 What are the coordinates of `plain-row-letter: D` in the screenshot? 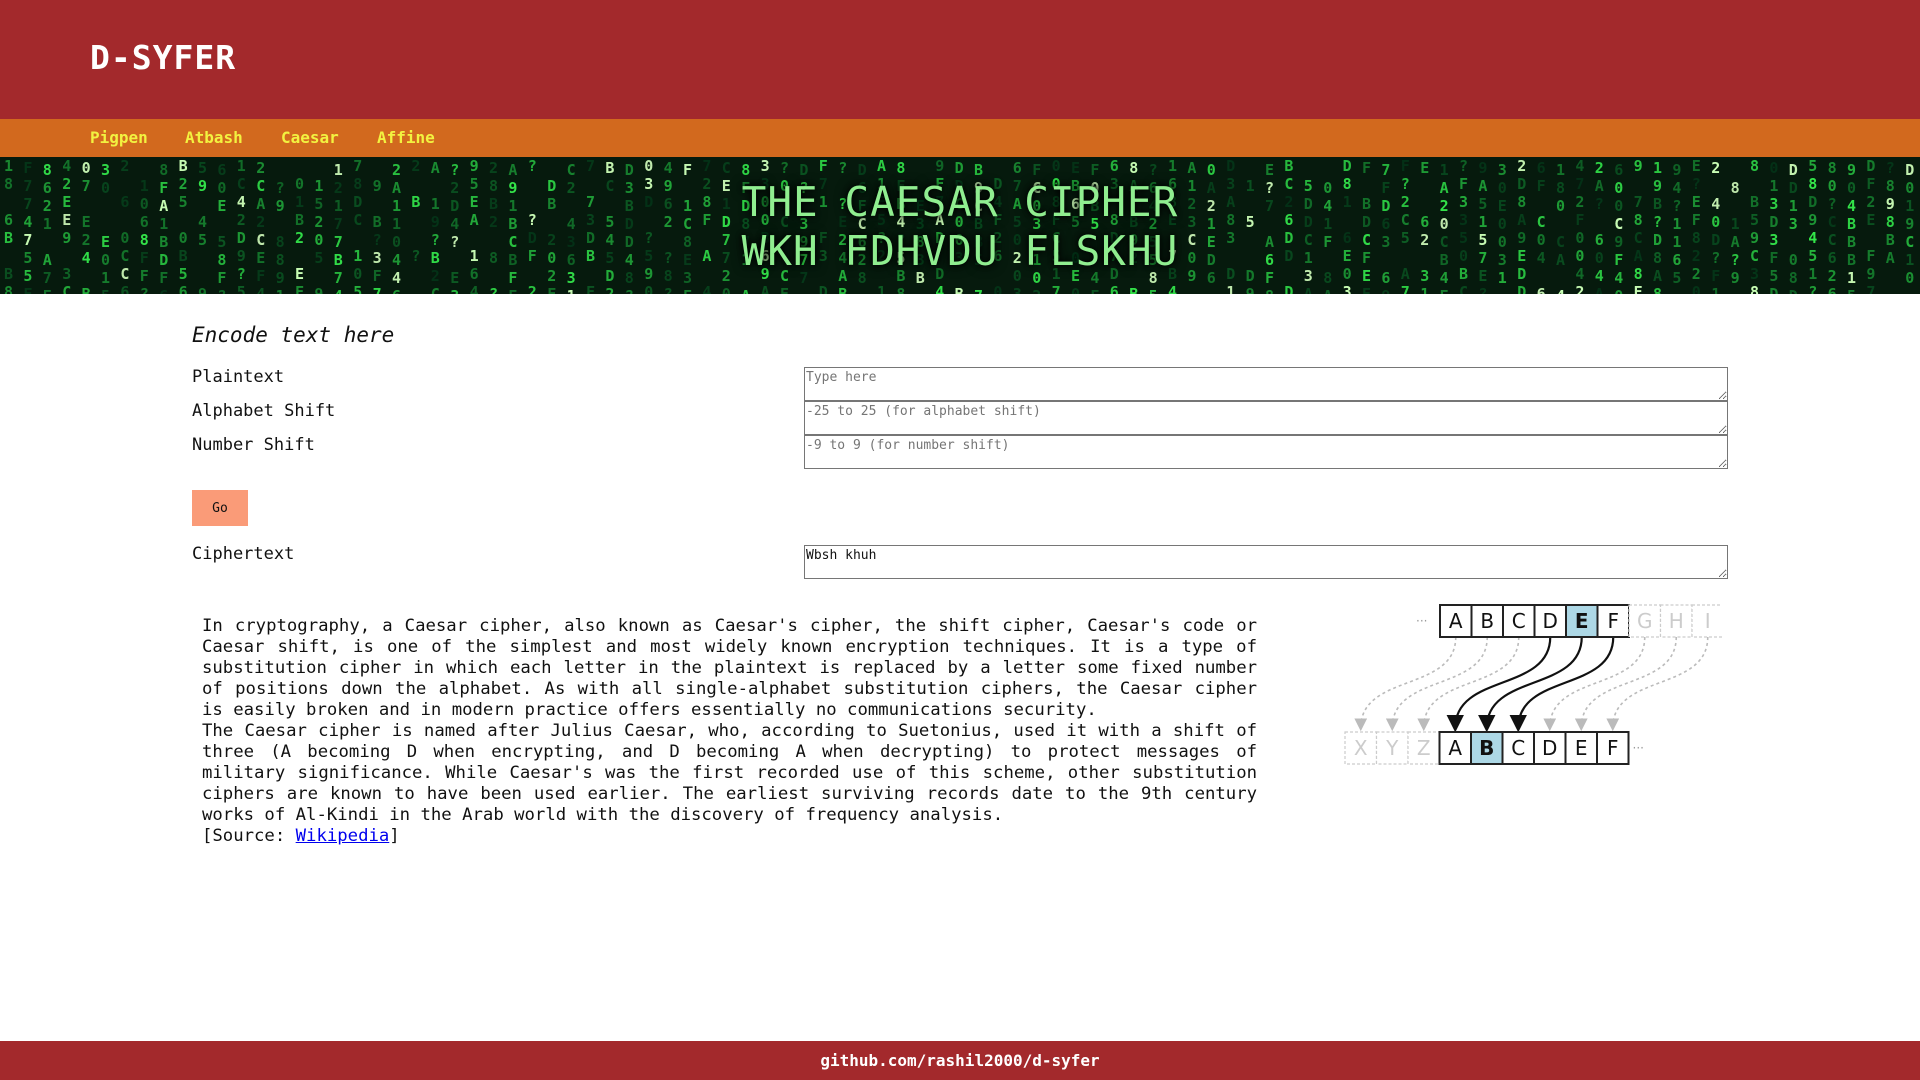 It's located at (1550, 621).